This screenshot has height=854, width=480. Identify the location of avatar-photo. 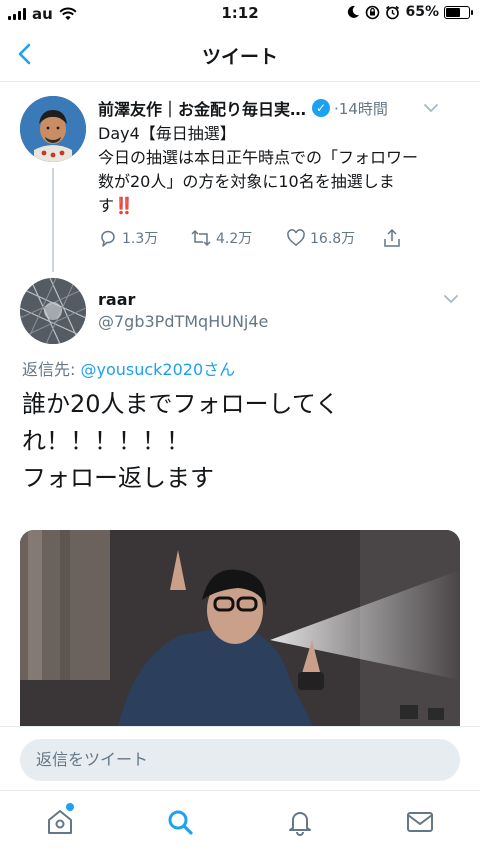
(53, 311).